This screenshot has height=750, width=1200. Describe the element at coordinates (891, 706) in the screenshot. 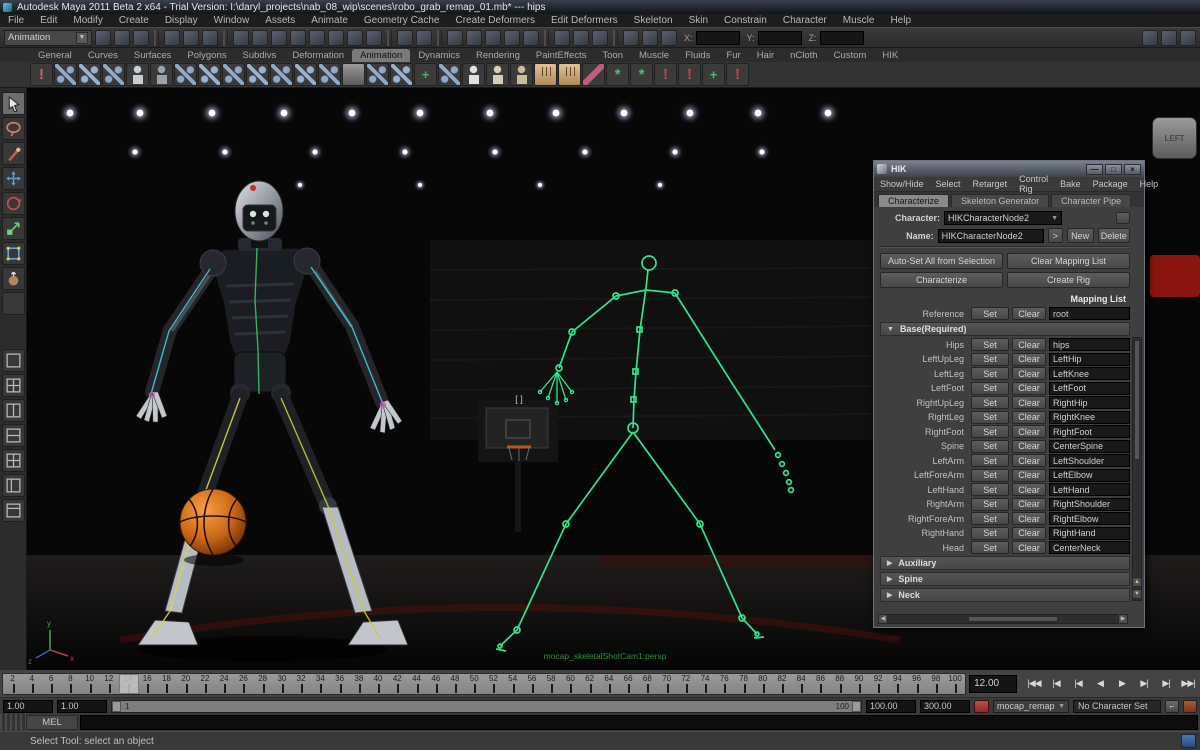

I see `playback-end-field: 100.00` at that location.